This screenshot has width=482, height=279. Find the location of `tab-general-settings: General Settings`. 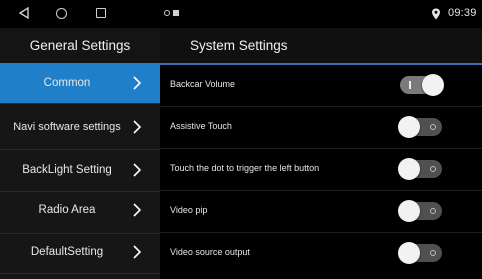

tab-general-settings: General Settings is located at coordinates (80, 45).